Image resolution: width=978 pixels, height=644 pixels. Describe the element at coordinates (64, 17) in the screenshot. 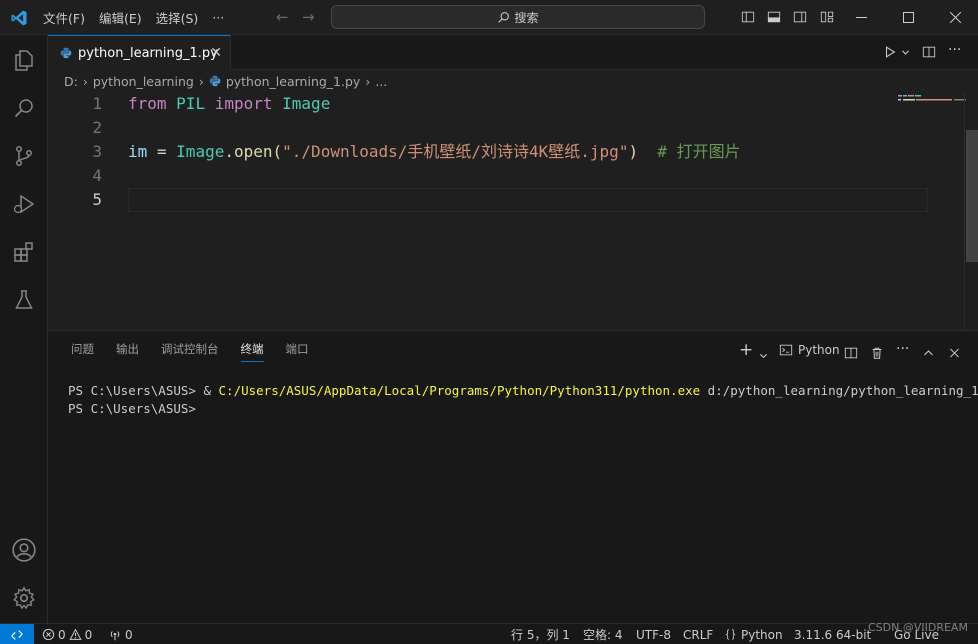

I see `menu-file: 文件(F)` at that location.